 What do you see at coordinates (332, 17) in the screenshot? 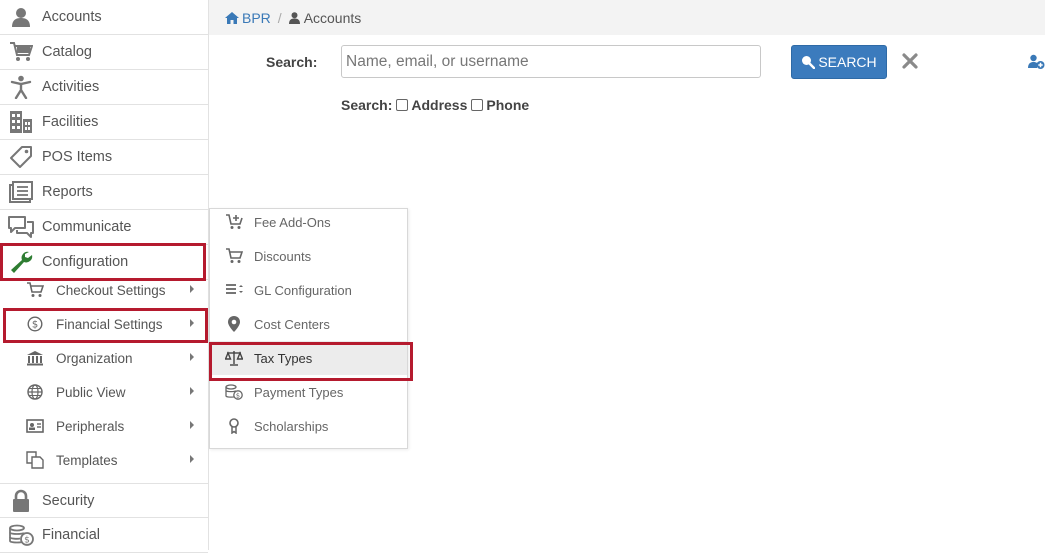
I see `breadcrumb-current-label: Accounts` at bounding box center [332, 17].